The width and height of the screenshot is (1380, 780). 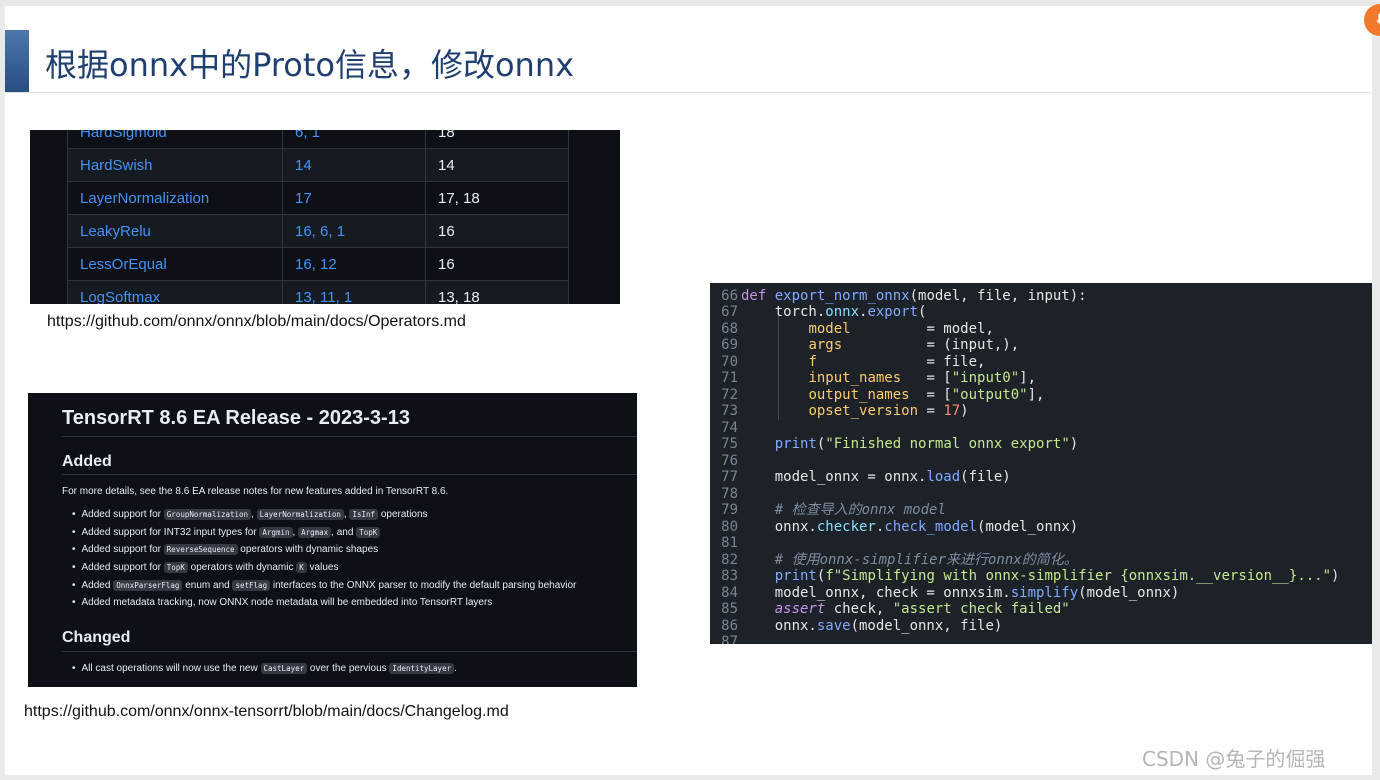 I want to click on table-row: LayerNormalization 17 17, 18, so click(x=318, y=198).